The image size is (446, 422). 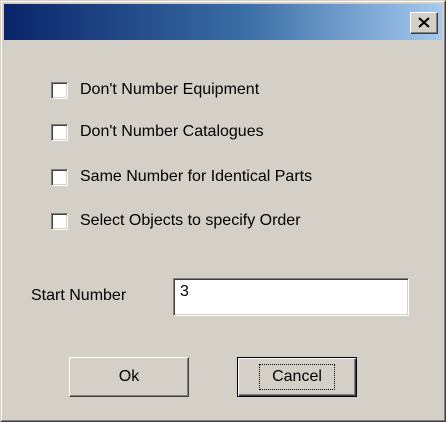 I want to click on dont-number-catalogues-label: Don't Number Catalogues, so click(x=172, y=131).